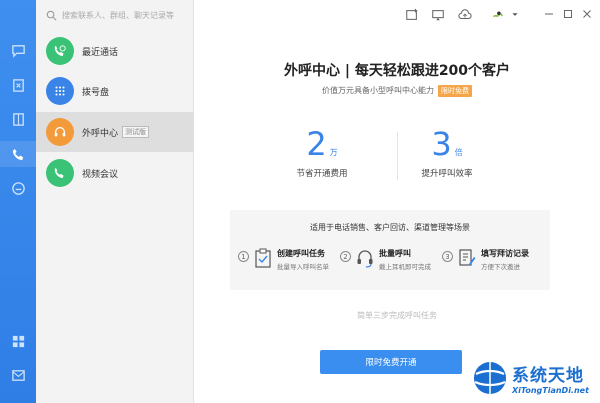 The image size is (600, 403). I want to click on screen-share-button, so click(438, 15).